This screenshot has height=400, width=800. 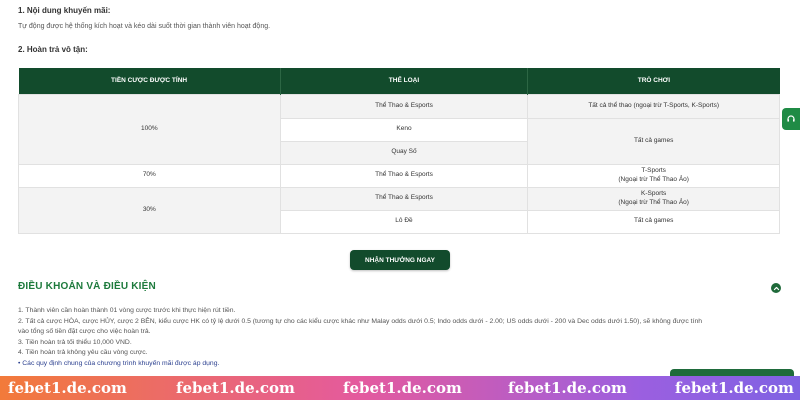 I want to click on game-cell: K-Sports (Ngoại trừ Thể Thao Ảo), so click(x=653, y=198).